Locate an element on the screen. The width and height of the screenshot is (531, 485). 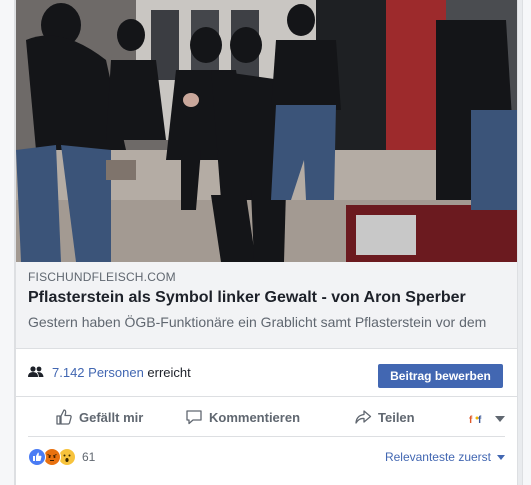
caret-down-icon is located at coordinates (501, 457).